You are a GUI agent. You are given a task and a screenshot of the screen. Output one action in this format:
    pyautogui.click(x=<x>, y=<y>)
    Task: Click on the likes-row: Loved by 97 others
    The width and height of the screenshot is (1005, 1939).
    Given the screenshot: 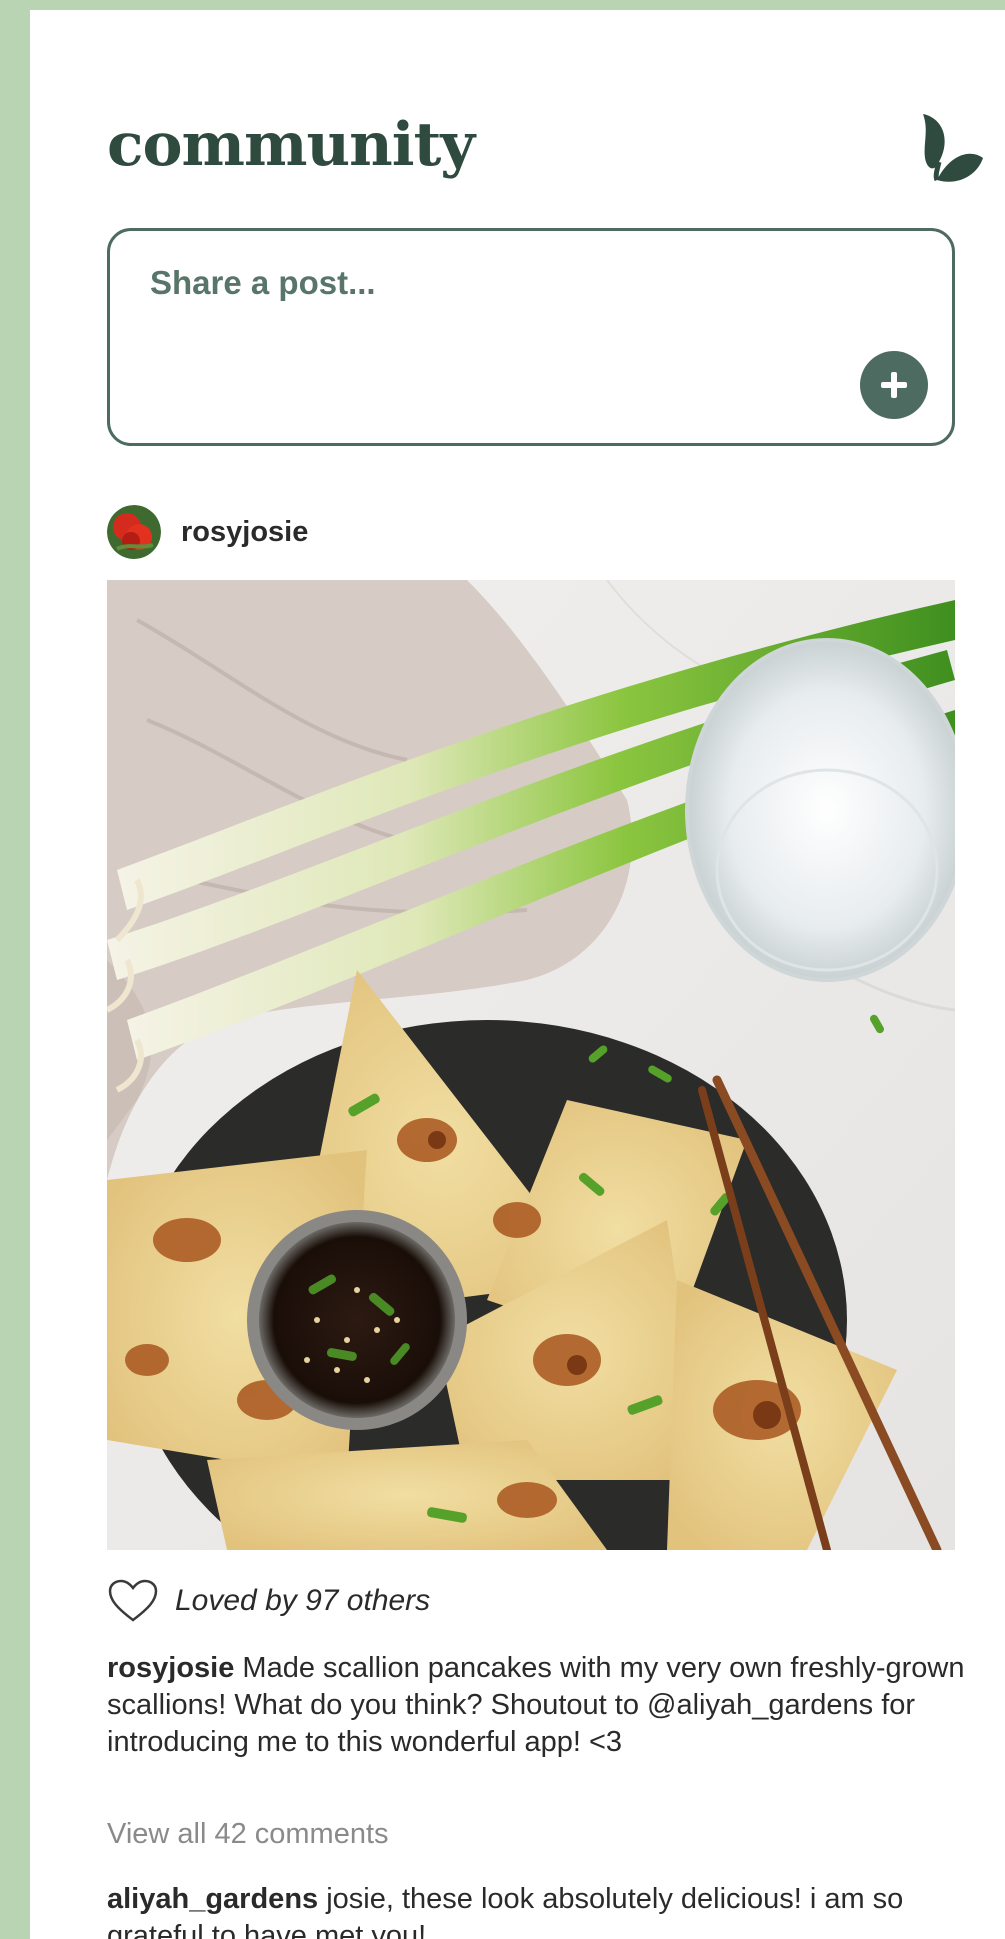 What is the action you would take?
    pyautogui.click(x=268, y=1601)
    